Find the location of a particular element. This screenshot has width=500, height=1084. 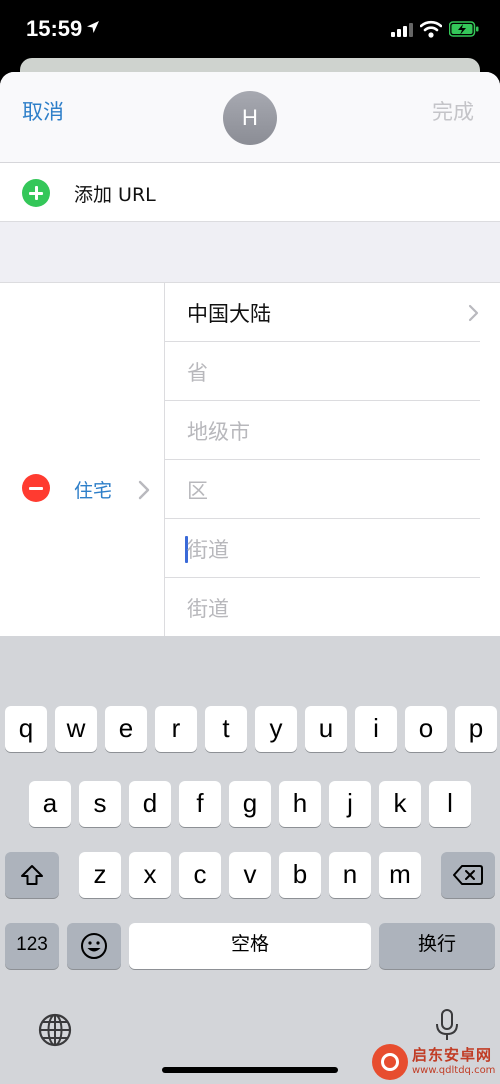

return-key: 换行 is located at coordinates (437, 946).